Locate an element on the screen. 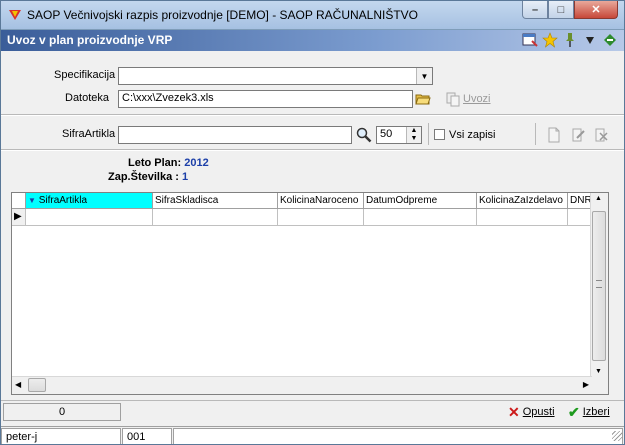 The image size is (625, 445). favorite-star-icon is located at coordinates (550, 40).